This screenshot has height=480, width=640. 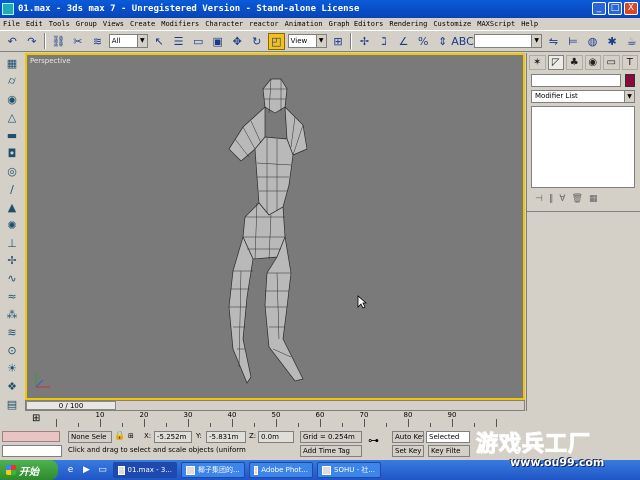 What do you see at coordinates (12, 207) in the screenshot?
I see `pyramid-icon: ▲` at bounding box center [12, 207].